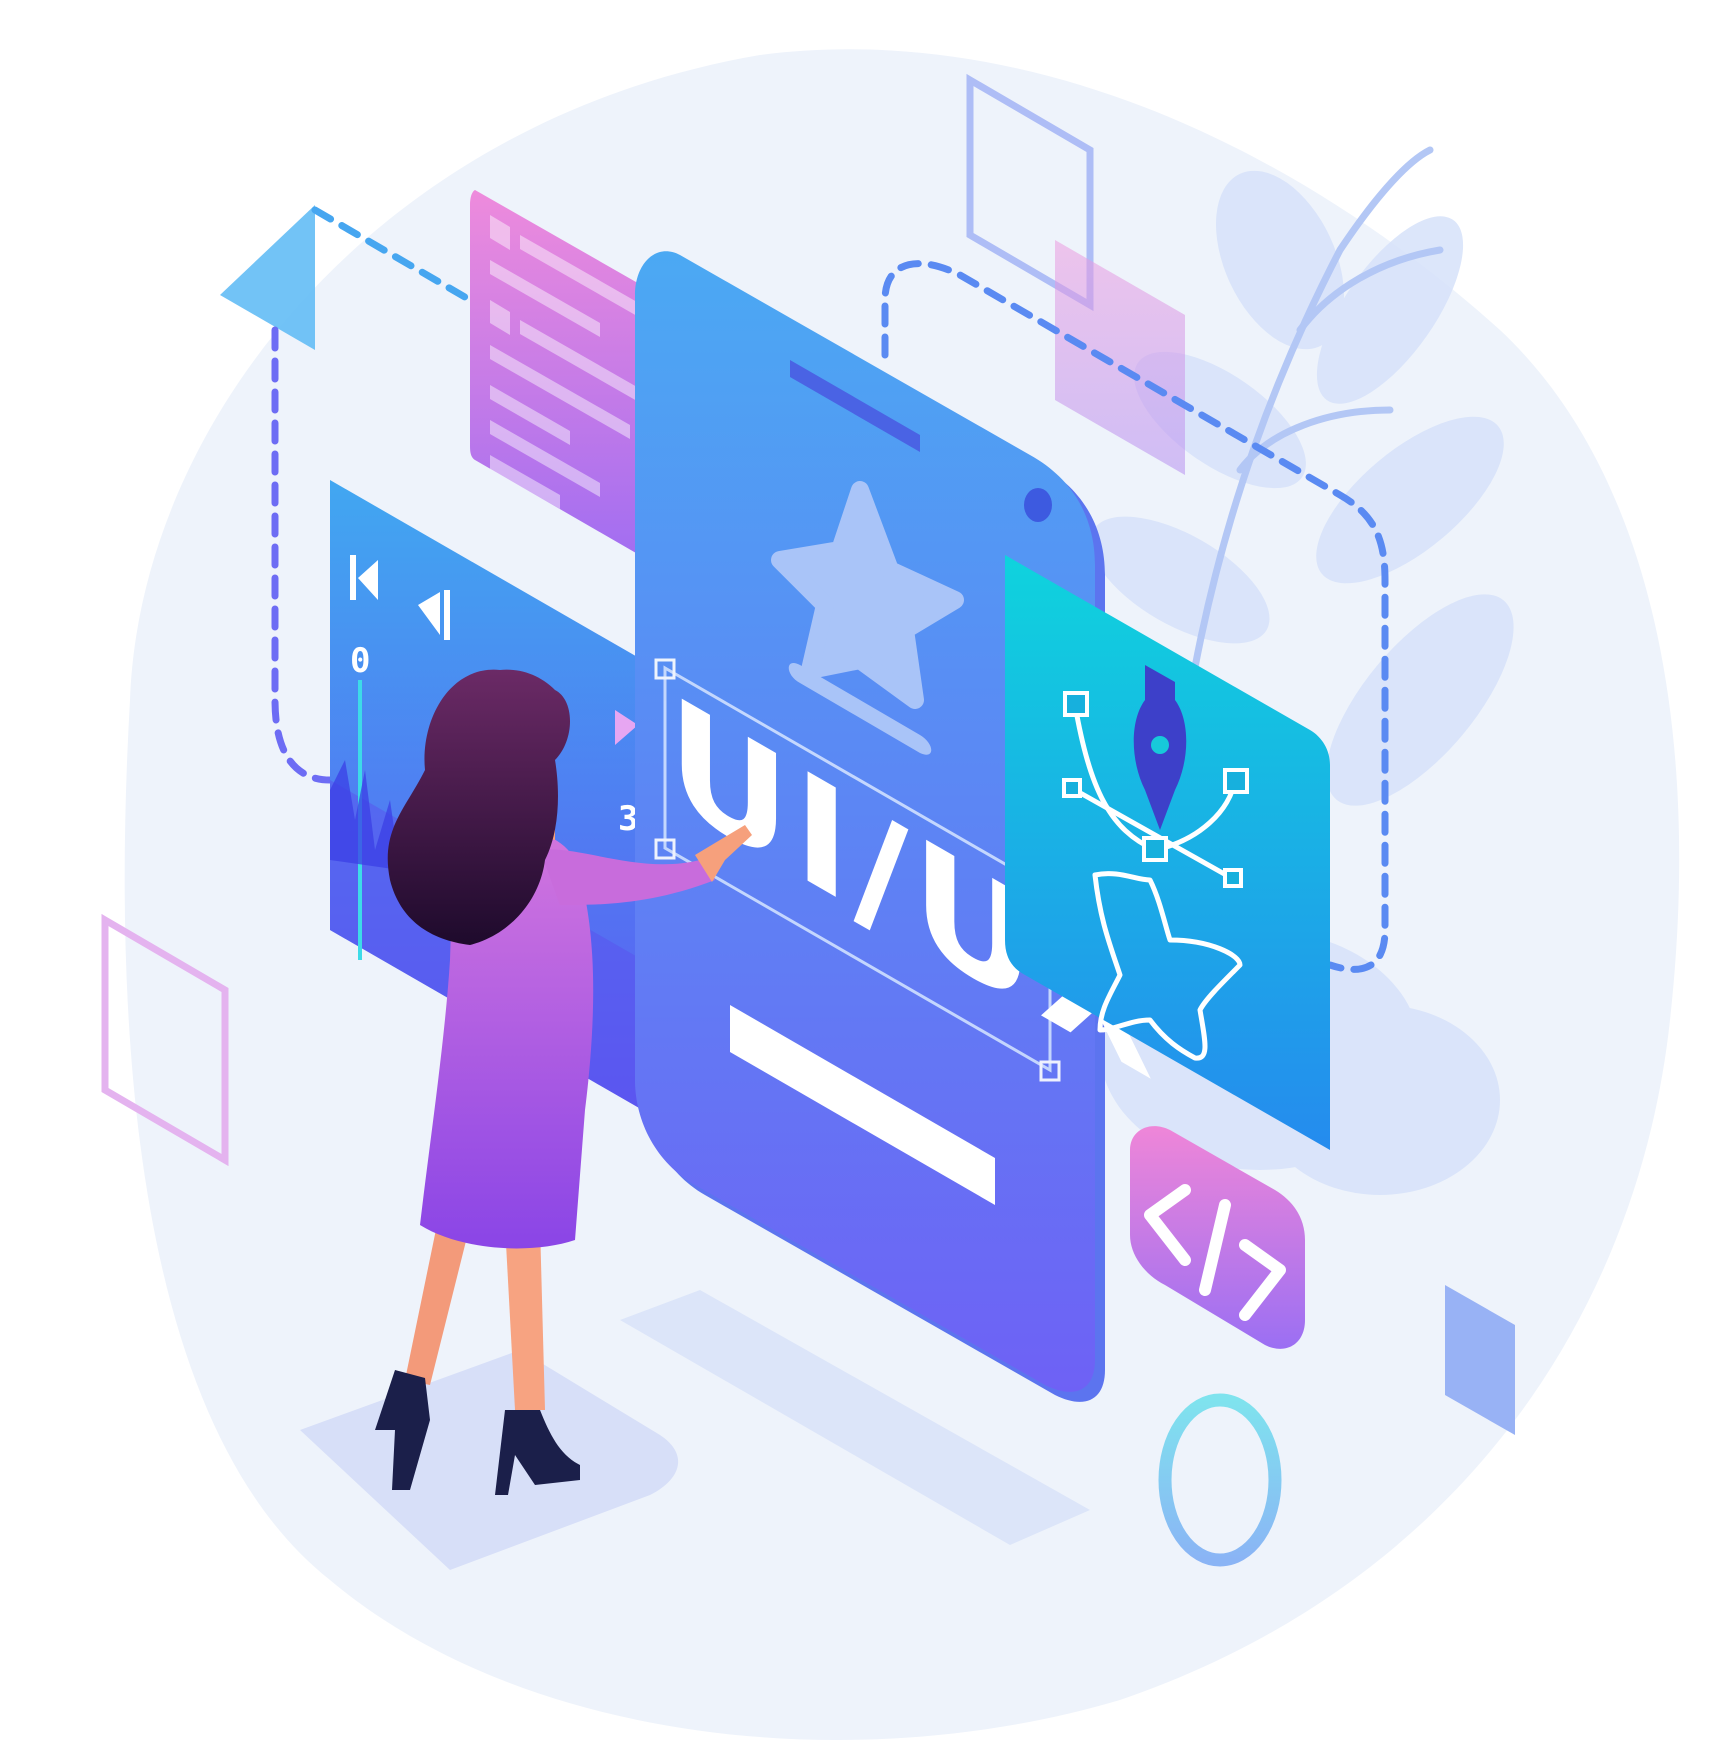  I want to click on phone-camera, so click(1038, 505).